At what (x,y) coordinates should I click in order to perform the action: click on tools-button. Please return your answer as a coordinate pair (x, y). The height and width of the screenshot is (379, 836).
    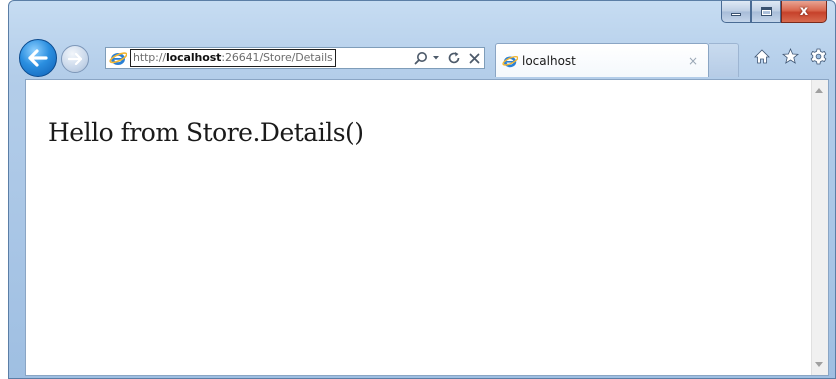
    Looking at the image, I should click on (818, 56).